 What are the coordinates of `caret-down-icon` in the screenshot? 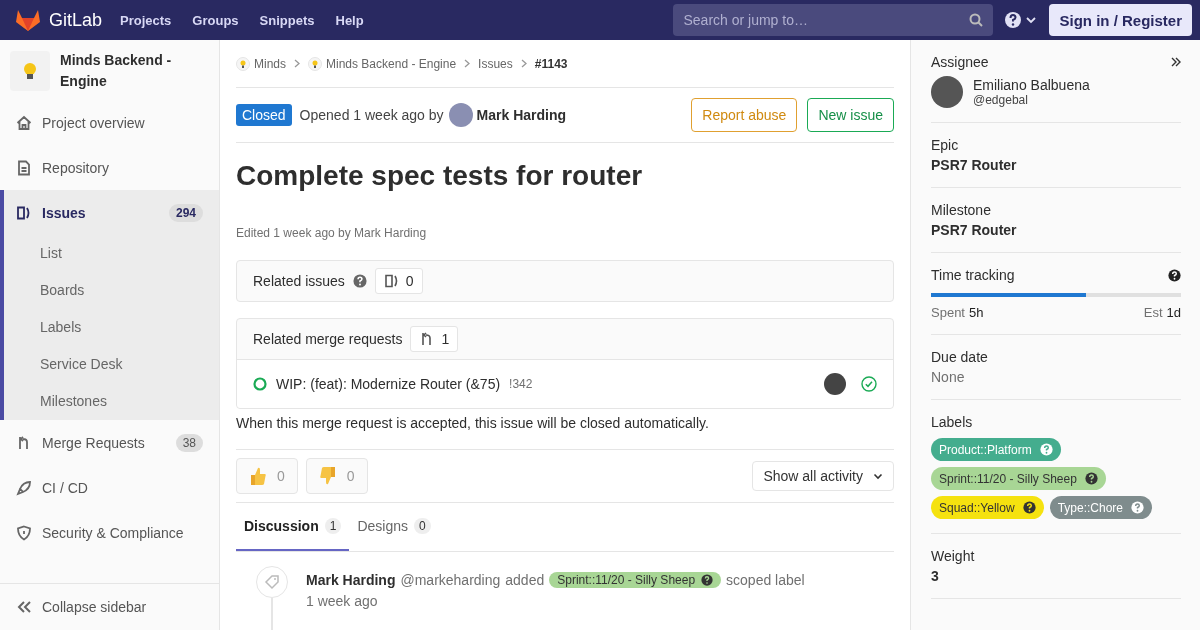 It's located at (878, 476).